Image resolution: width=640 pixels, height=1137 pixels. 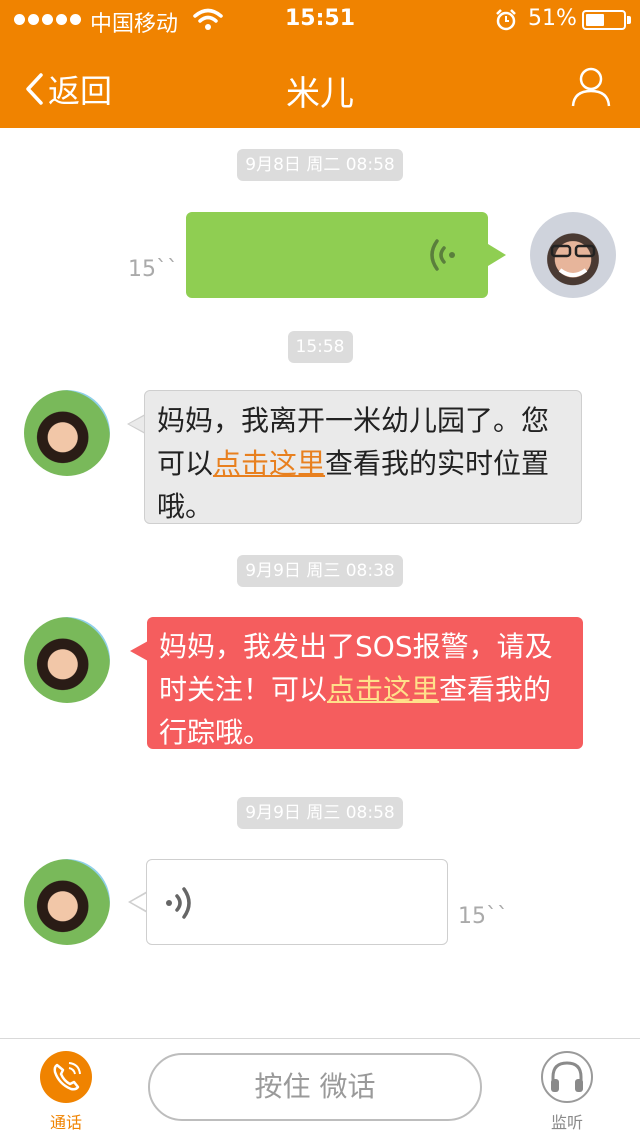 I want to click on tab-listen-label: 监听, so click(x=566, y=1122).